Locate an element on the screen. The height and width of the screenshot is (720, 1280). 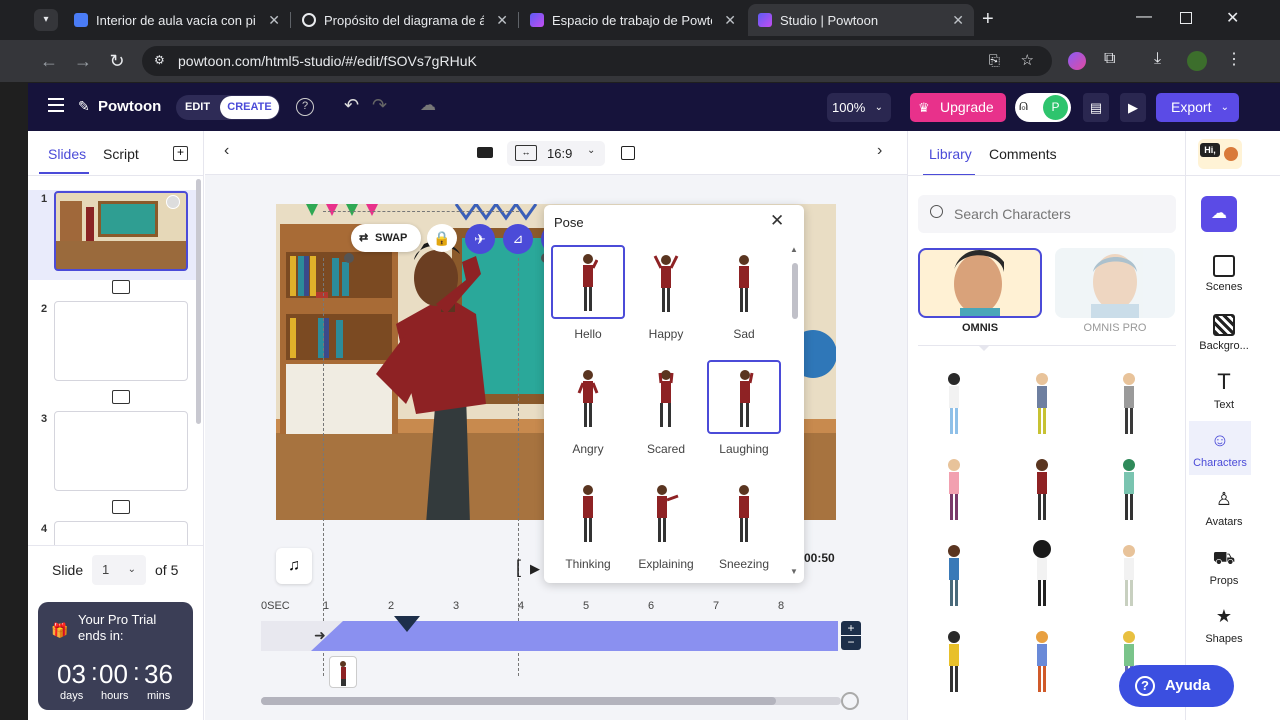
aspect-ratio-dropdown: ↔ 16:9 ⌄ is located at coordinates (556, 153).